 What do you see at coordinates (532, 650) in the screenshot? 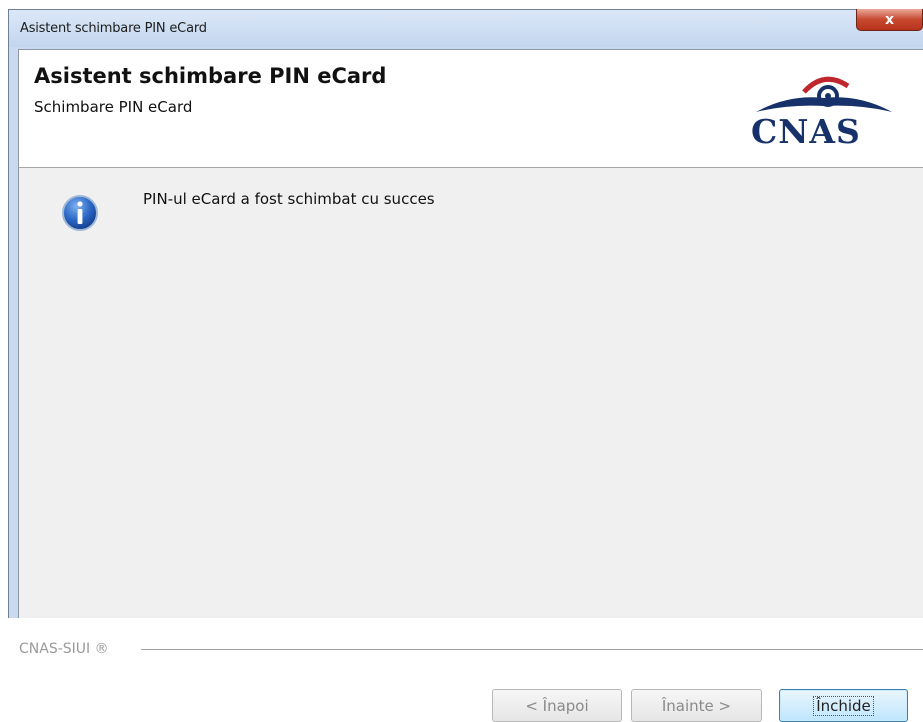
I see `footer-divider` at bounding box center [532, 650].